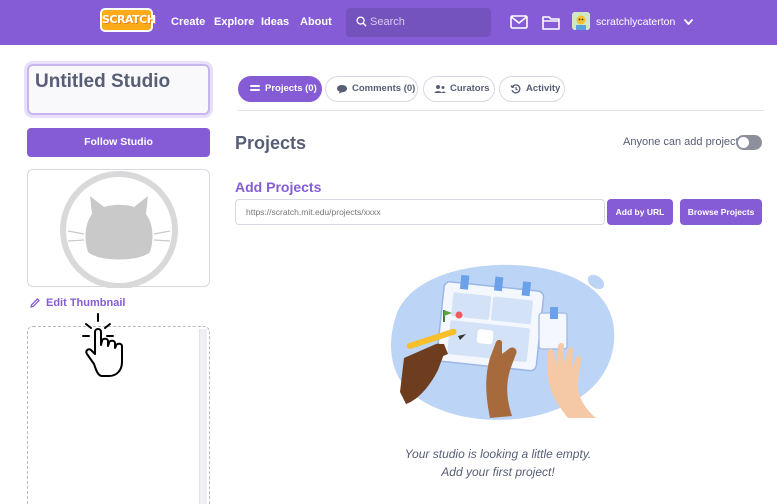 This screenshot has width=777, height=504. I want to click on add-projects-heading: Add Projects, so click(278, 187).